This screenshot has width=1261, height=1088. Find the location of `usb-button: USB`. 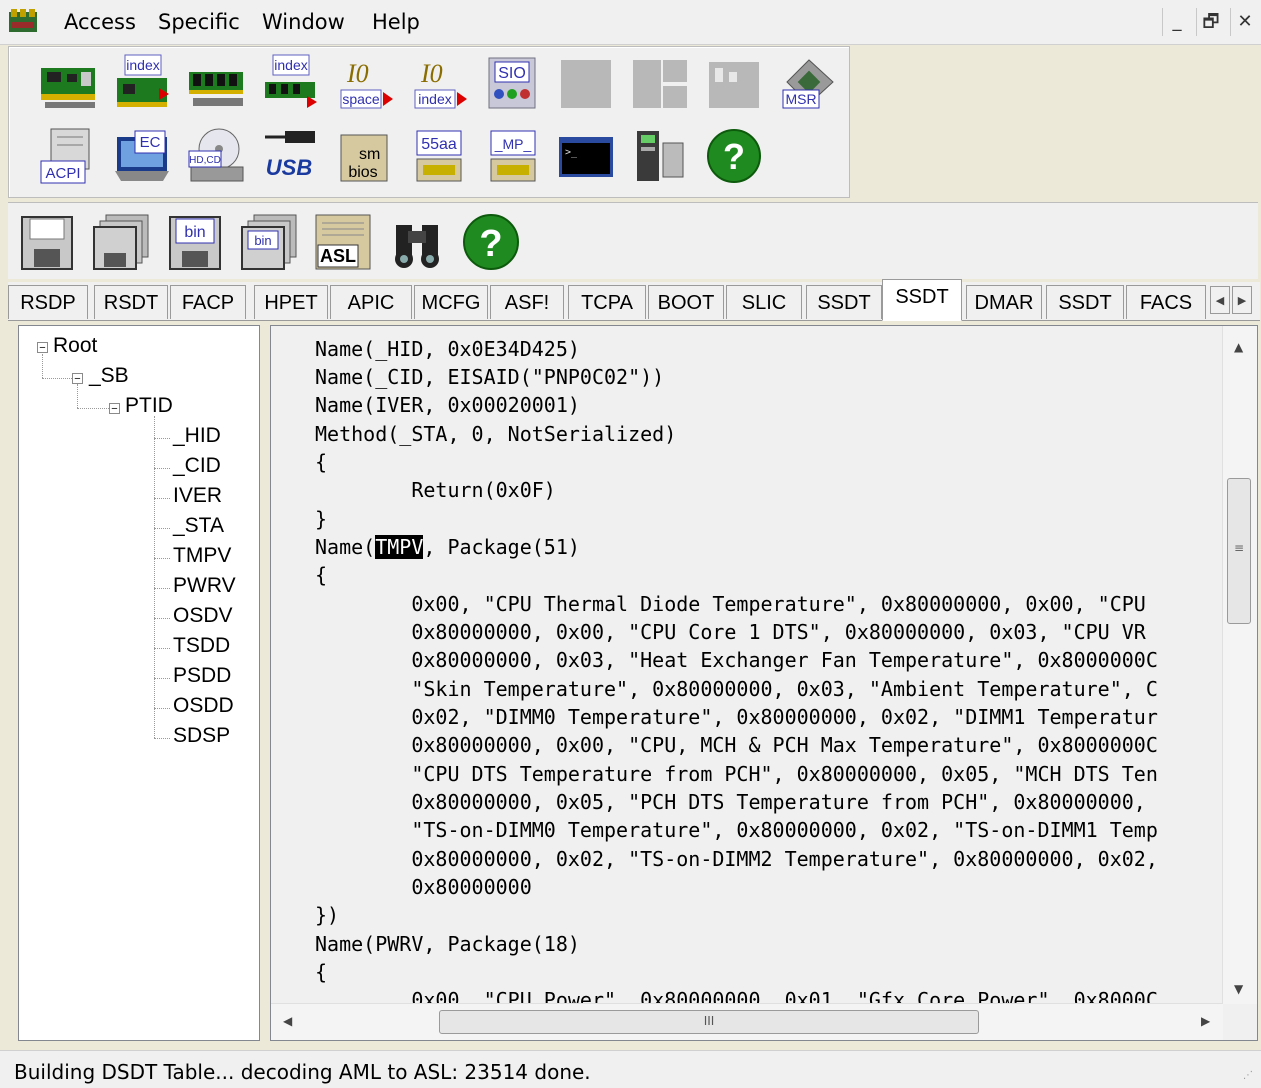

usb-button: USB is located at coordinates (290, 156).